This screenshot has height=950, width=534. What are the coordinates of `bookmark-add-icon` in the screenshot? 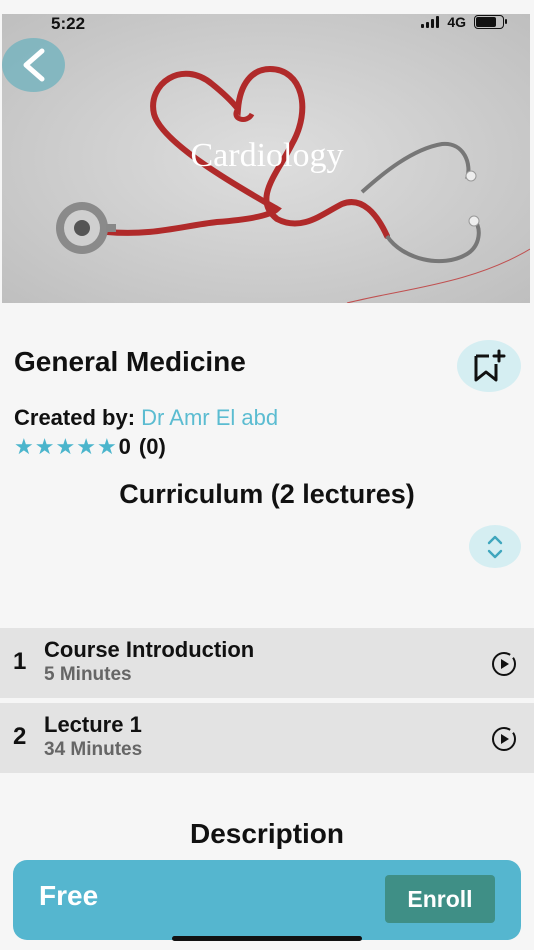 It's located at (490, 365).